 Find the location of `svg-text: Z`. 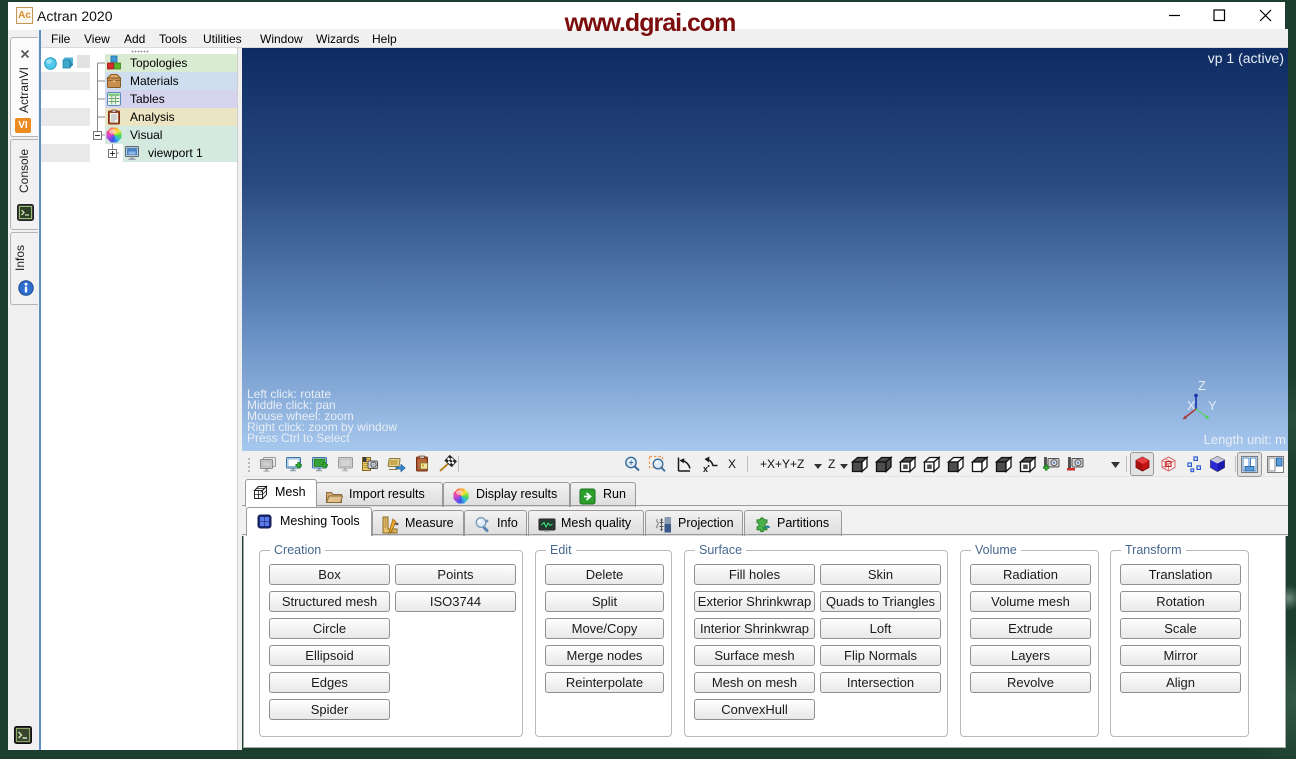

svg-text: Z is located at coordinates (1202, 385).